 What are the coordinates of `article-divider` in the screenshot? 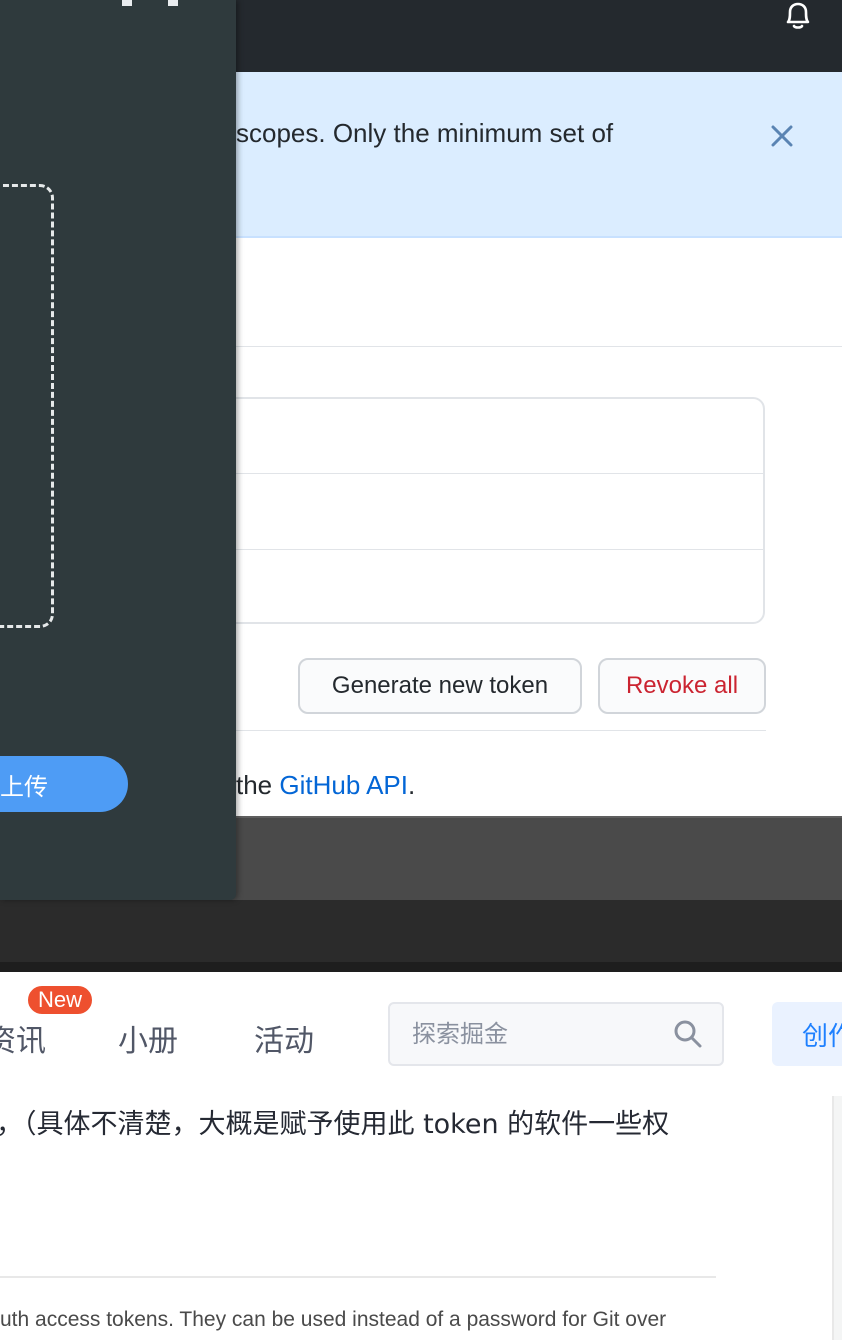 It's located at (358, 1277).